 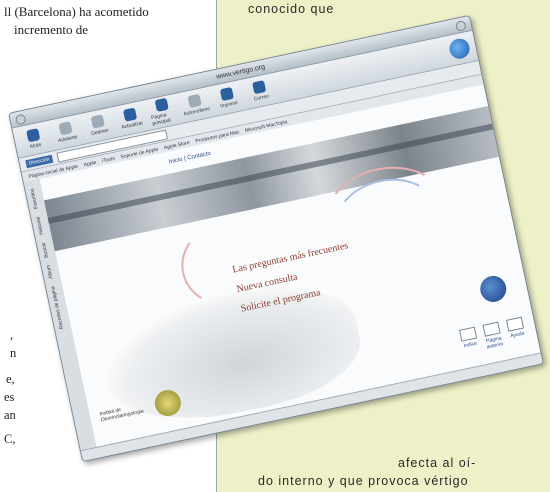 I want to click on mail-button: Correo, so click(x=260, y=91).